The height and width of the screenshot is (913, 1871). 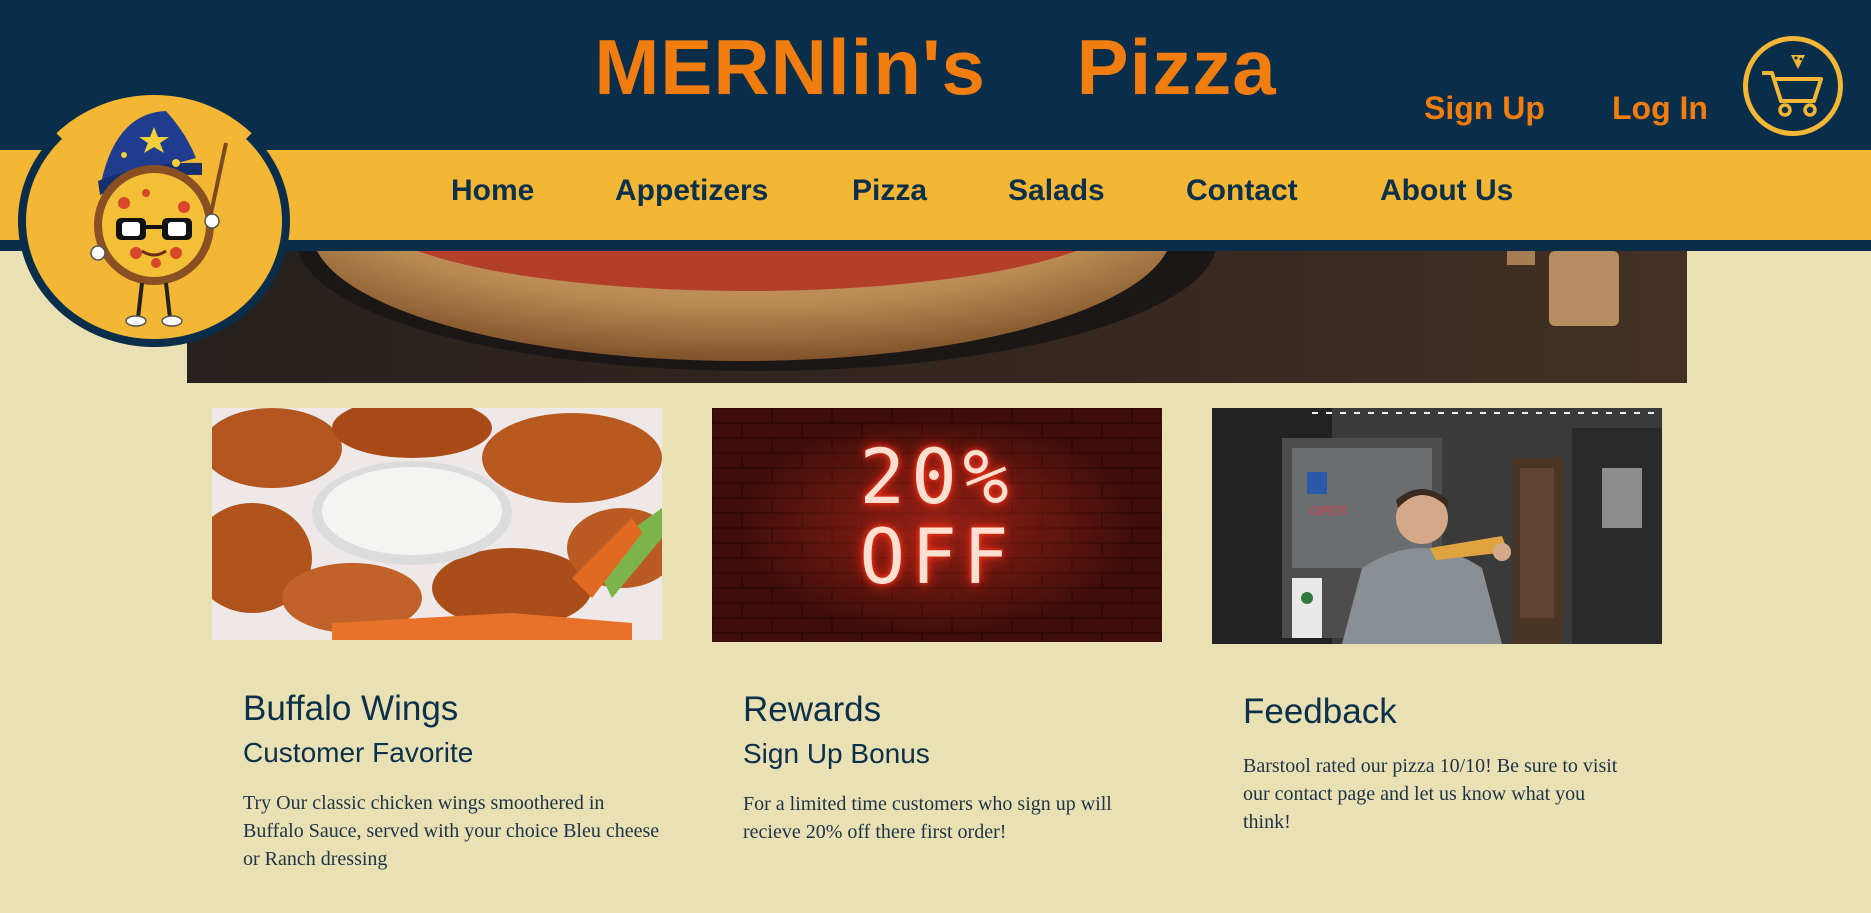 I want to click on nav-pizza: Pizza, so click(x=889, y=191).